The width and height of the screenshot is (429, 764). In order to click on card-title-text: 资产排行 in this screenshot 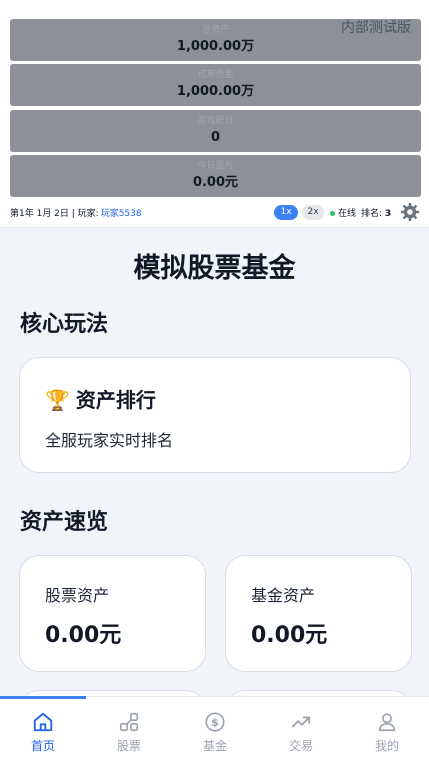, I will do `click(115, 400)`.